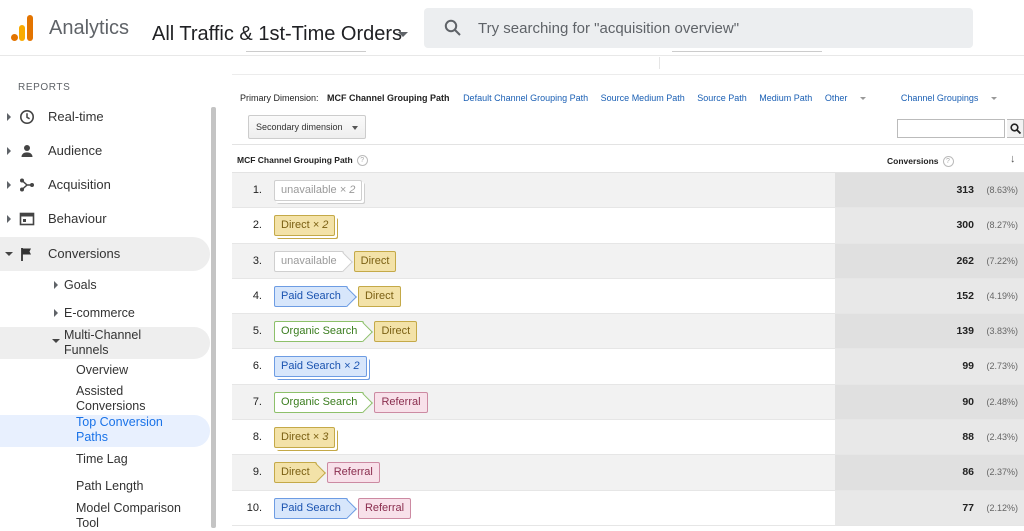  I want to click on sidebar-scrollbar, so click(213, 317).